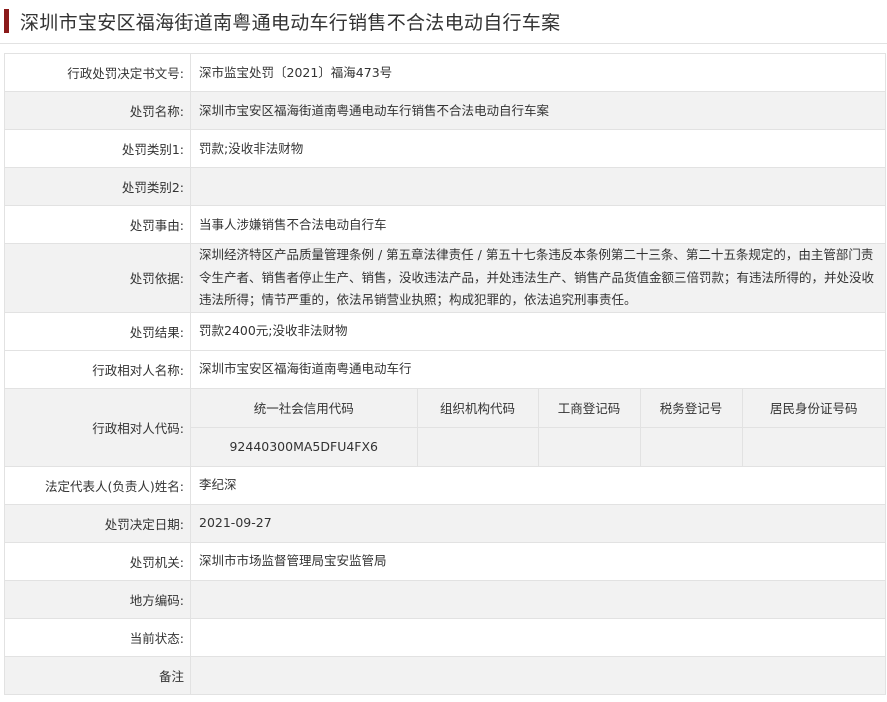 This screenshot has height=702, width=887. What do you see at coordinates (589, 408) in the screenshot?
I see `header-business-reg: 工商登记码` at bounding box center [589, 408].